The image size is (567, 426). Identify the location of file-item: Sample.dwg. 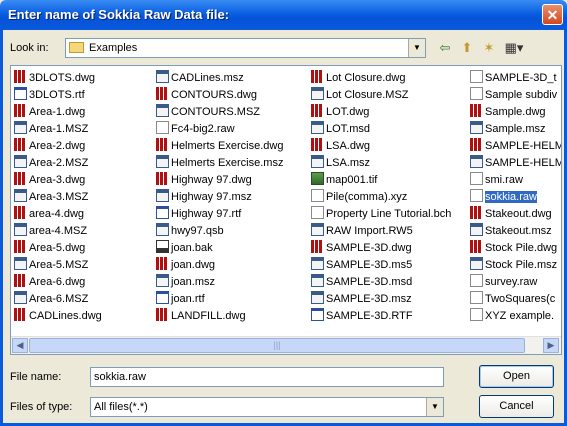
(515, 112).